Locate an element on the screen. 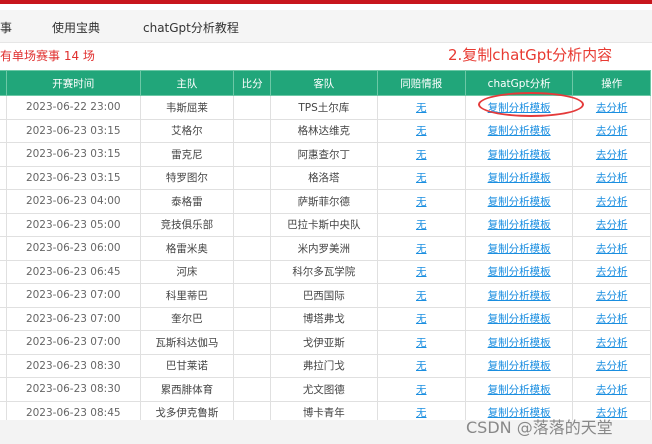  home-team-cell: 河床 is located at coordinates (187, 271).